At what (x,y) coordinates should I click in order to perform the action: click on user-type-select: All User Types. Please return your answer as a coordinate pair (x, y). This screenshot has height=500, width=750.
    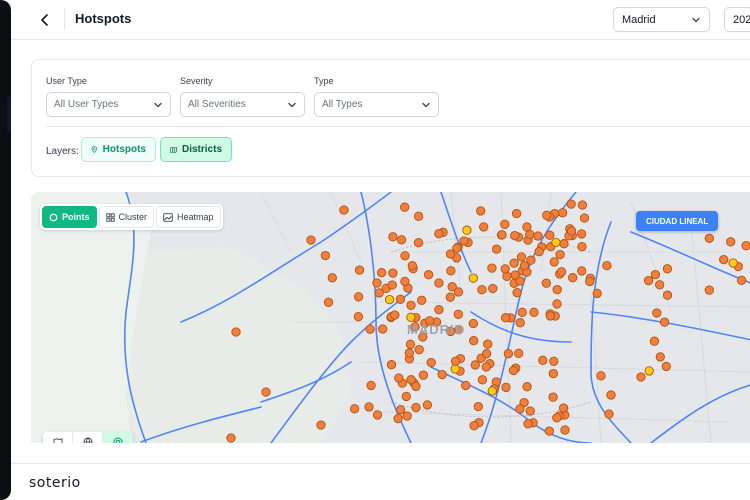
    Looking at the image, I should click on (108, 104).